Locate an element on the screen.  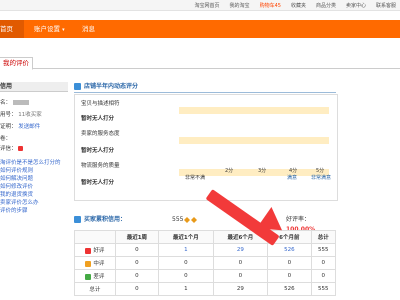
nav-account-settings: 账户设置 ▾ is located at coordinates (49, 29).